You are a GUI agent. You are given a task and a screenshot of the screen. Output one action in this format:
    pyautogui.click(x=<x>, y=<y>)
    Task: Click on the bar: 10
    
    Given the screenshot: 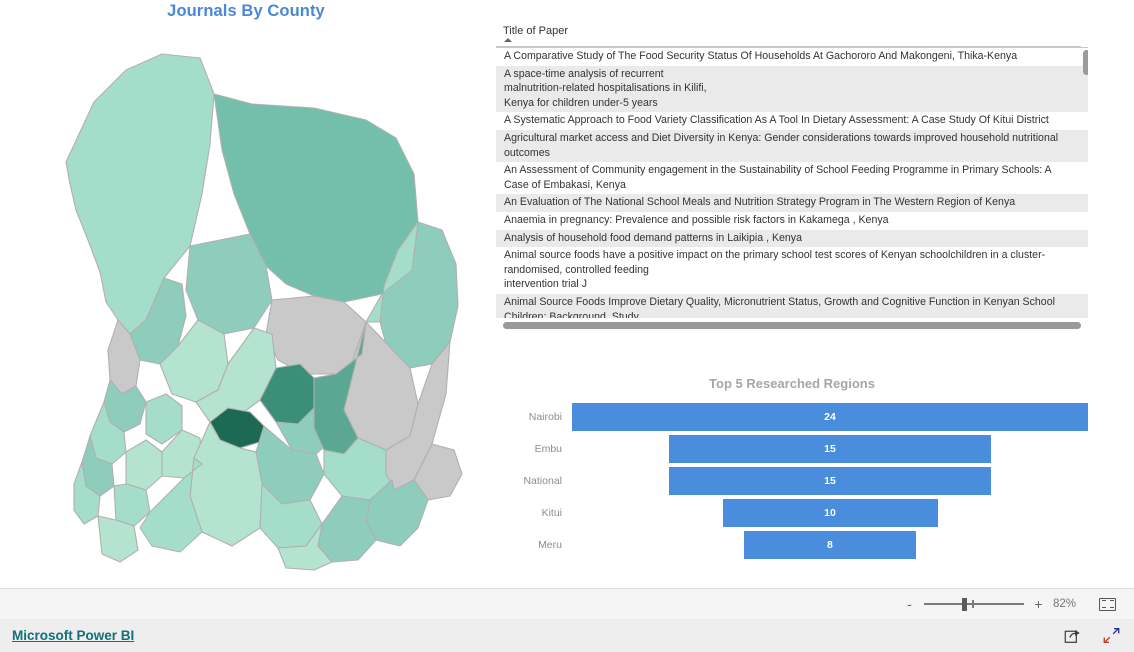 What is the action you would take?
    pyautogui.click(x=830, y=513)
    